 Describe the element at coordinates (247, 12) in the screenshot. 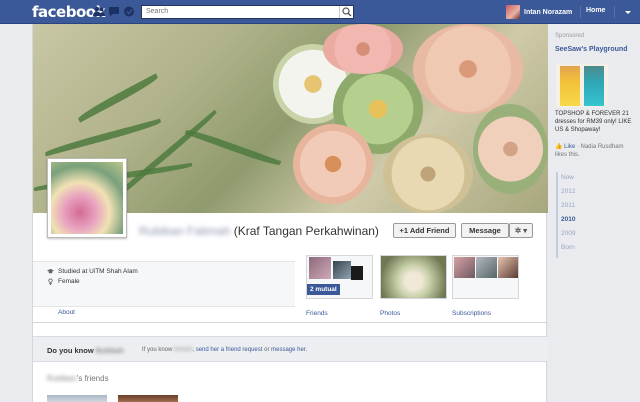

I see `search-input: Search` at that location.